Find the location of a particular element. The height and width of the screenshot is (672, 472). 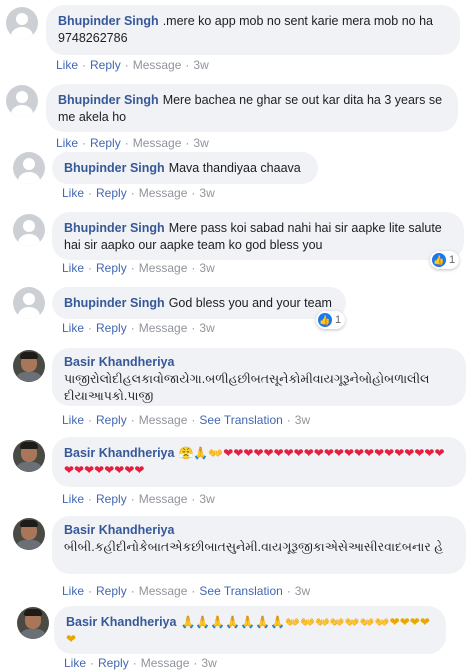

comment-bubble: Basir Khandheriya 🙏🙏🙏🙏🙏🙏🙏👐👐👐👐👐👐👐❤❤❤❤❤ is located at coordinates (250, 630).